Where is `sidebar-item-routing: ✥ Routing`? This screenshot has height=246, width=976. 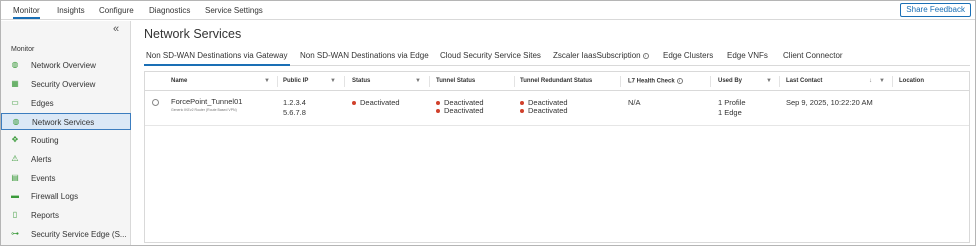 sidebar-item-routing: ✥ Routing is located at coordinates (66, 140).